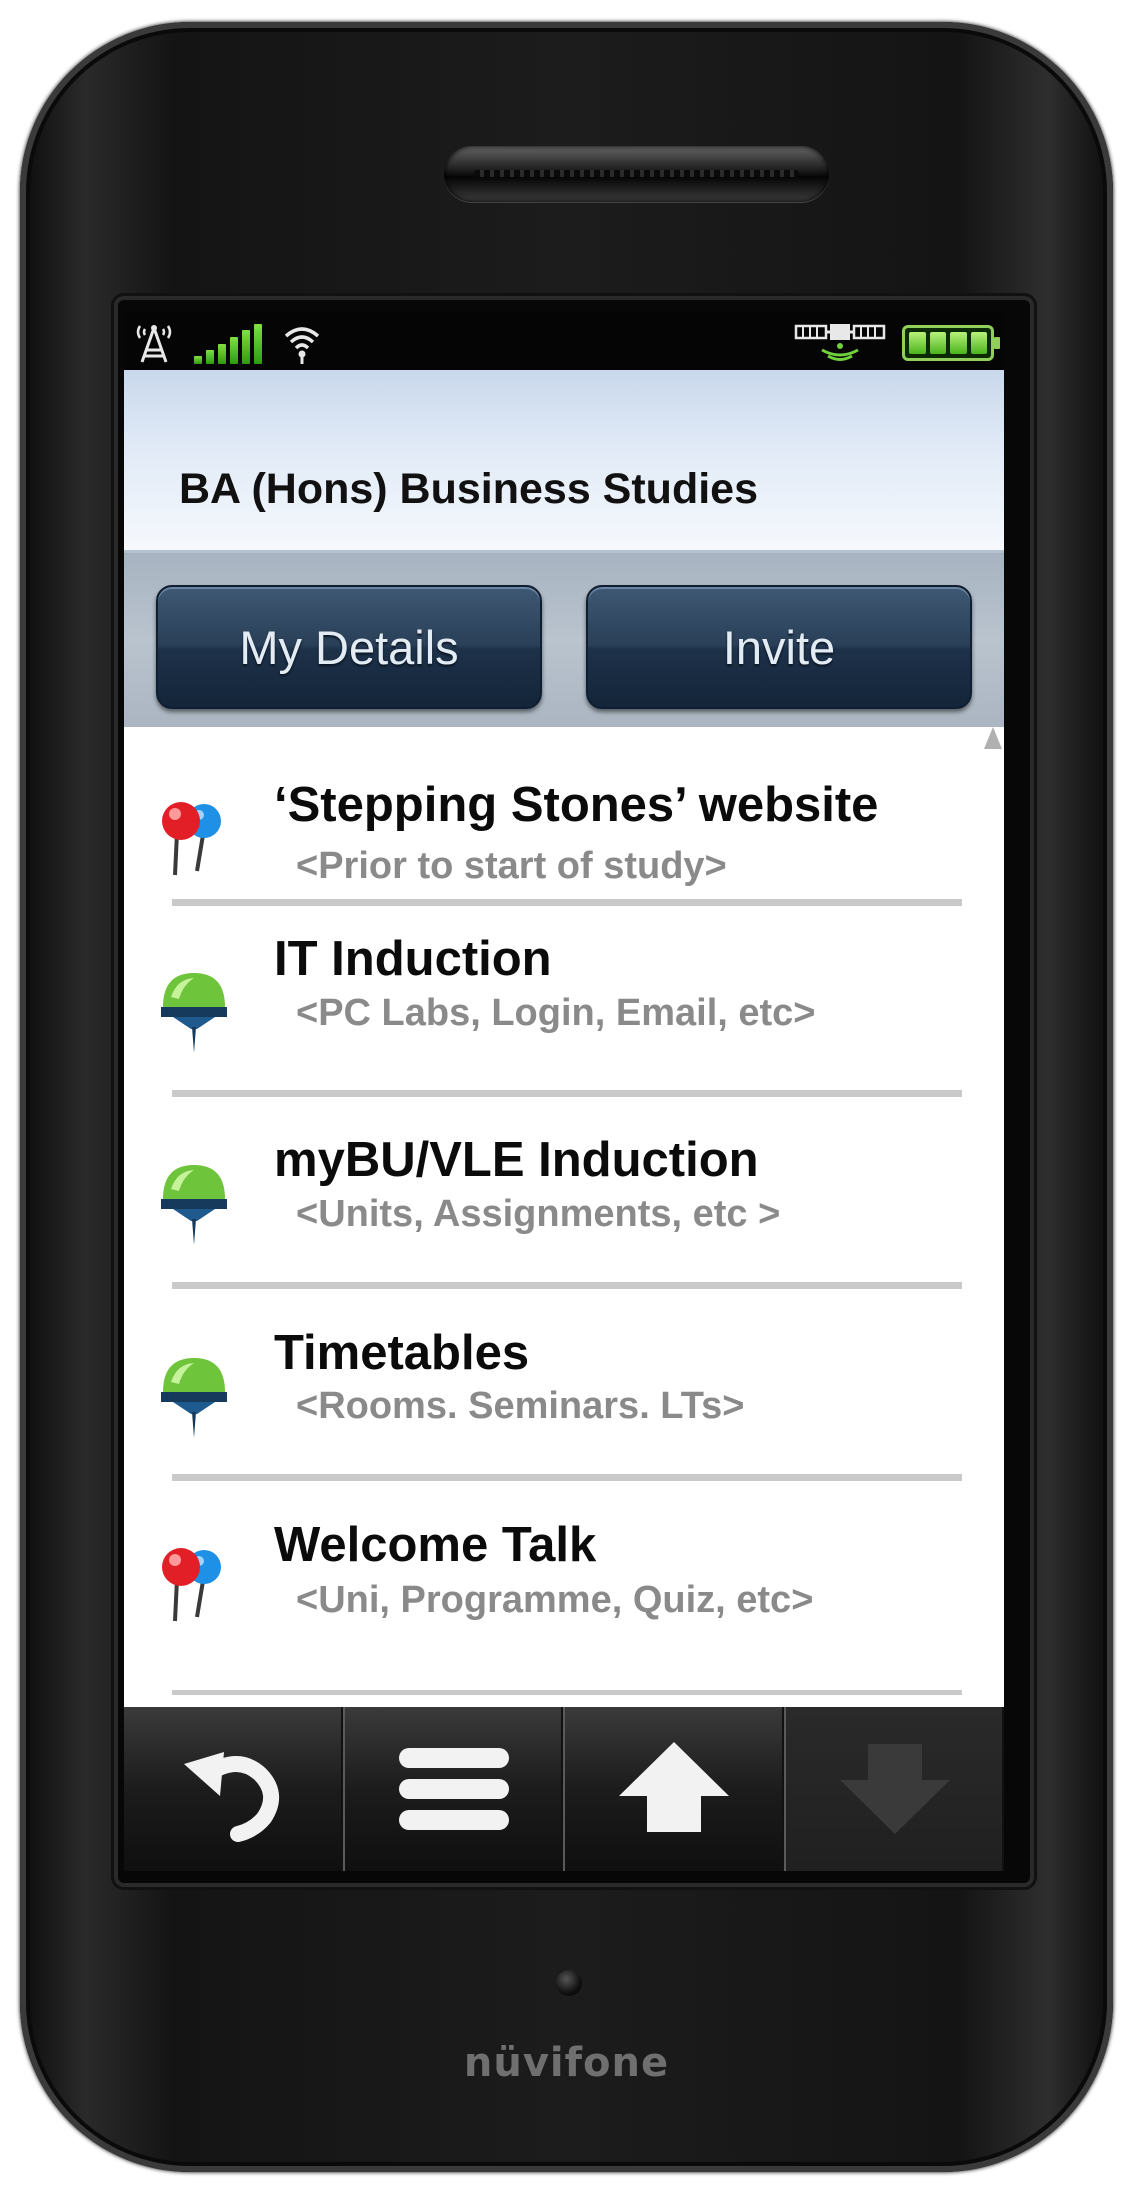 This screenshot has height=2194, width=1133. I want to click on item-title: ‘Stepping Stones’ website, so click(576, 805).